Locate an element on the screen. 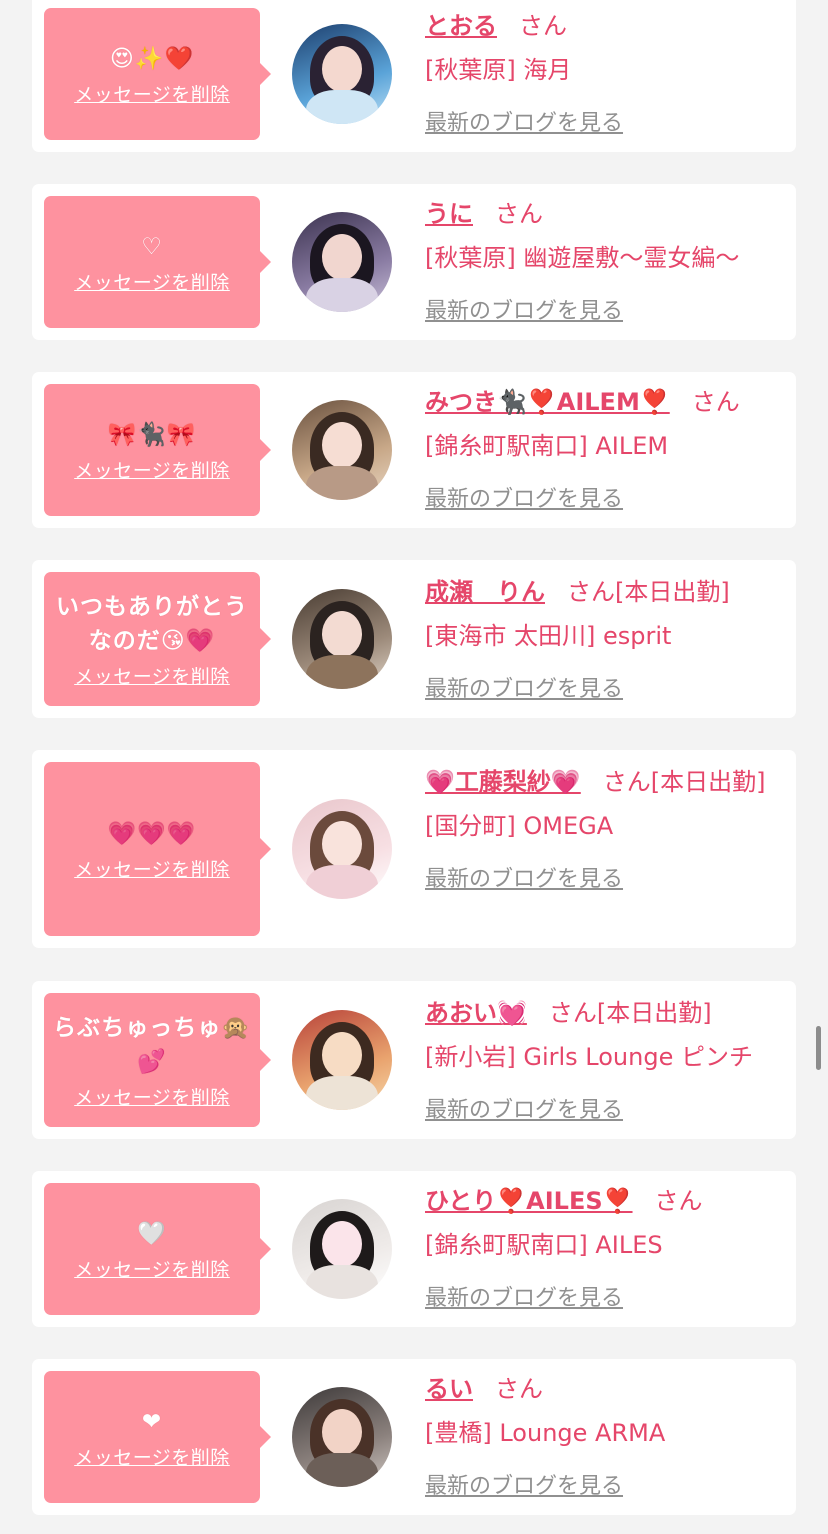  message-text: 😍✨❤️ is located at coordinates (152, 58).